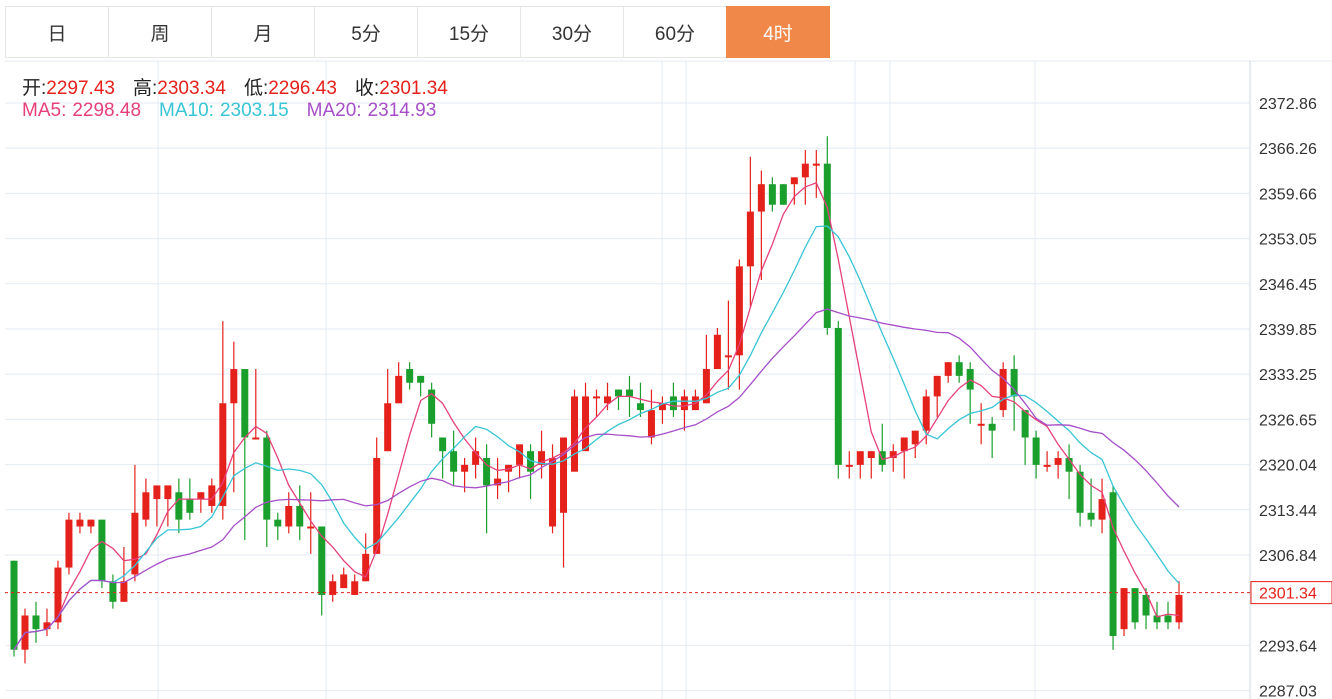  Describe the element at coordinates (413, 88) in the screenshot. I see `close-value: 2301.34` at that location.